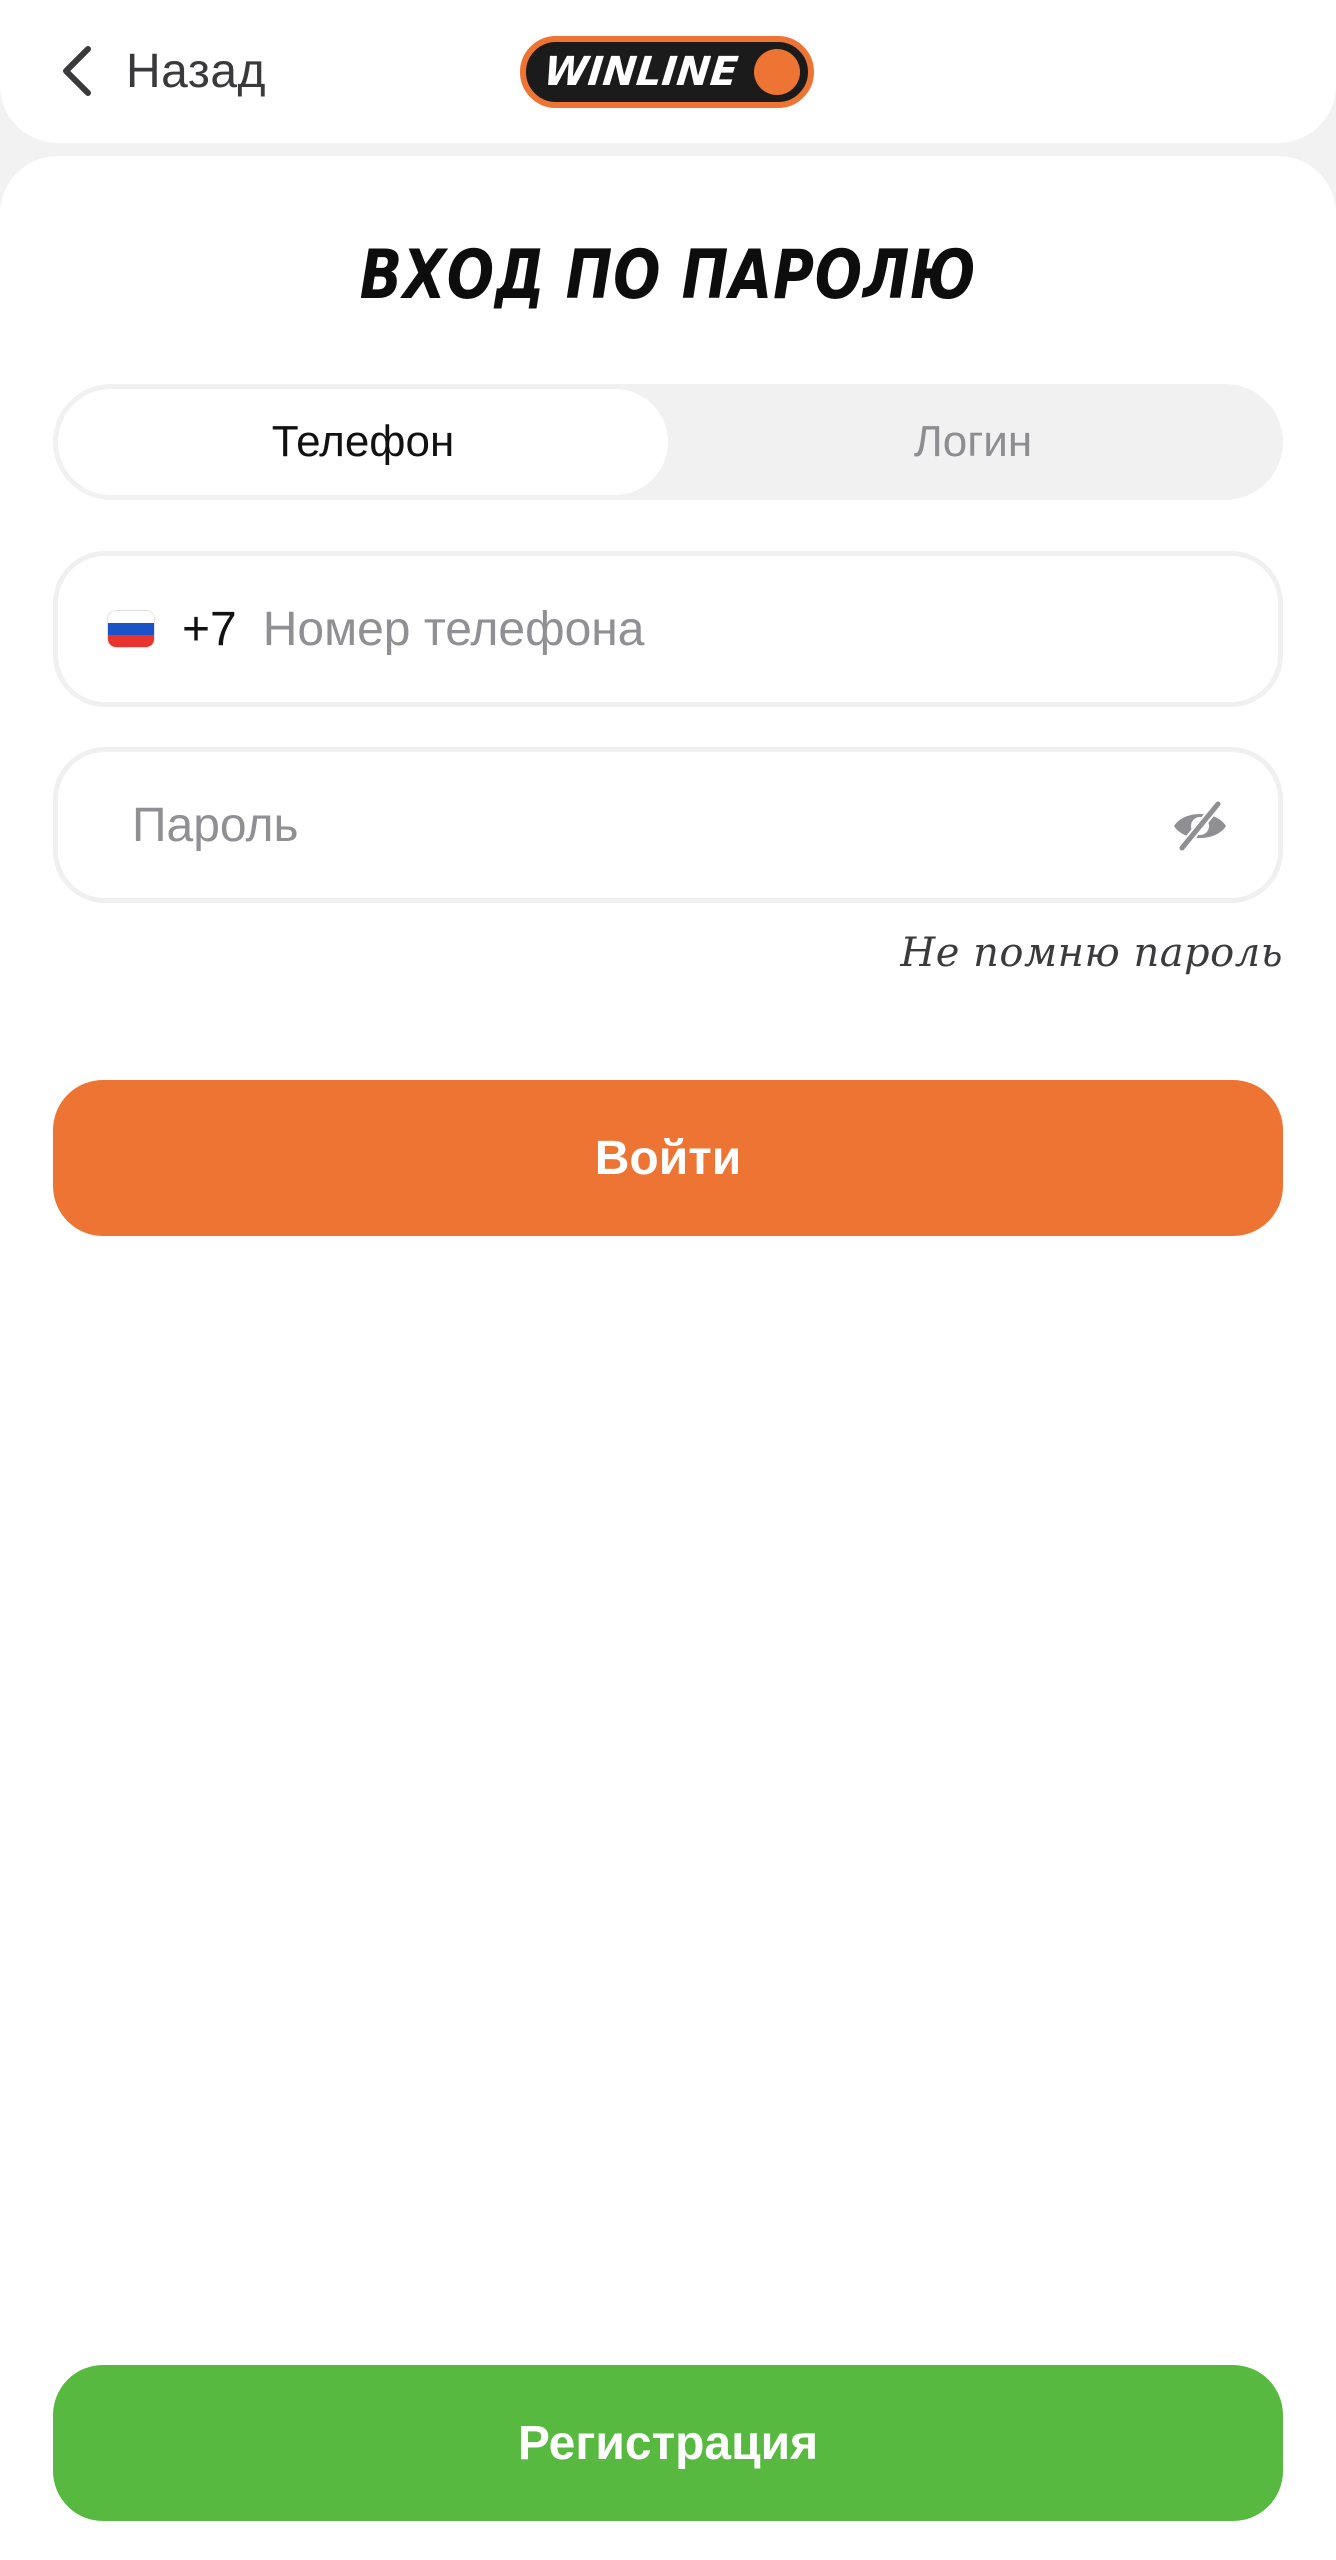 Image resolution: width=1336 pixels, height=2560 pixels. Describe the element at coordinates (641, 72) in the screenshot. I see `logo-text: WINLINE` at that location.